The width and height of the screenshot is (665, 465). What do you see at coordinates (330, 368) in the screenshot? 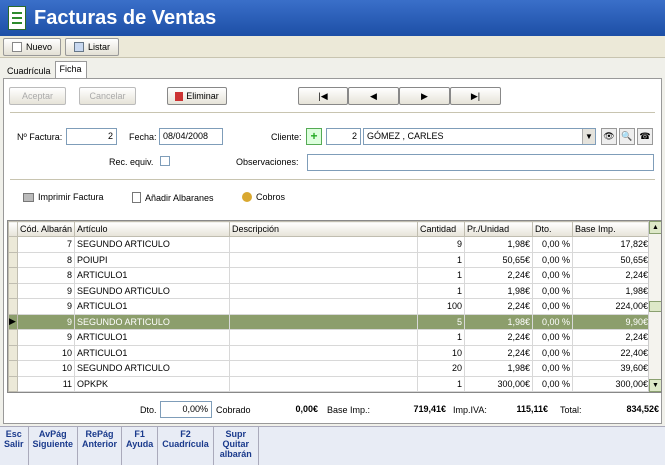
I see `table-row: 10 SEGUNDO ARTICULO 20 1,98€ 0,00 % 39,60€` at bounding box center [330, 368].